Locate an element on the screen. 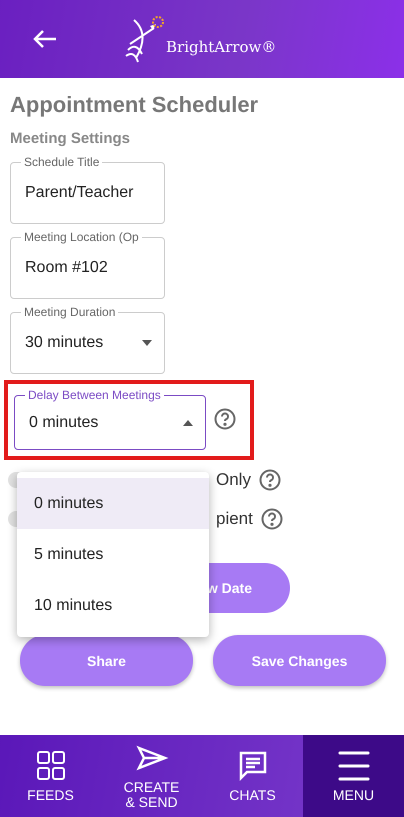 Image resolution: width=404 pixels, height=817 pixels. section-heading: Meeting Settings is located at coordinates (71, 138).